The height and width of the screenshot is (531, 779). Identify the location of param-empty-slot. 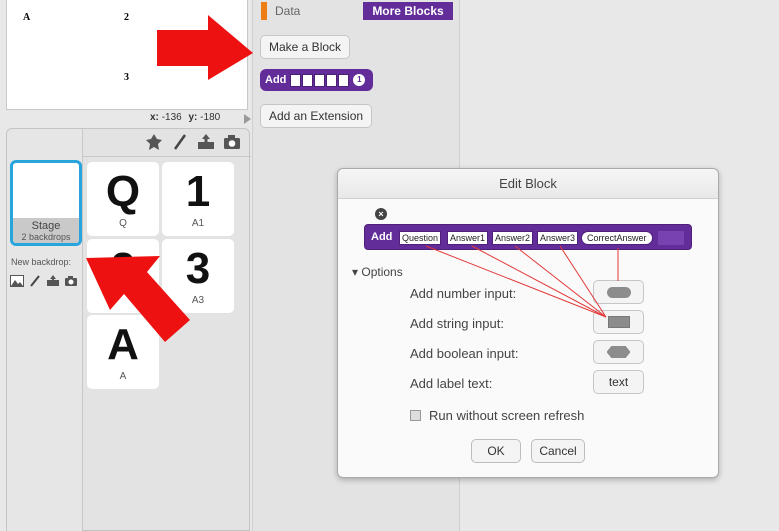
(671, 238).